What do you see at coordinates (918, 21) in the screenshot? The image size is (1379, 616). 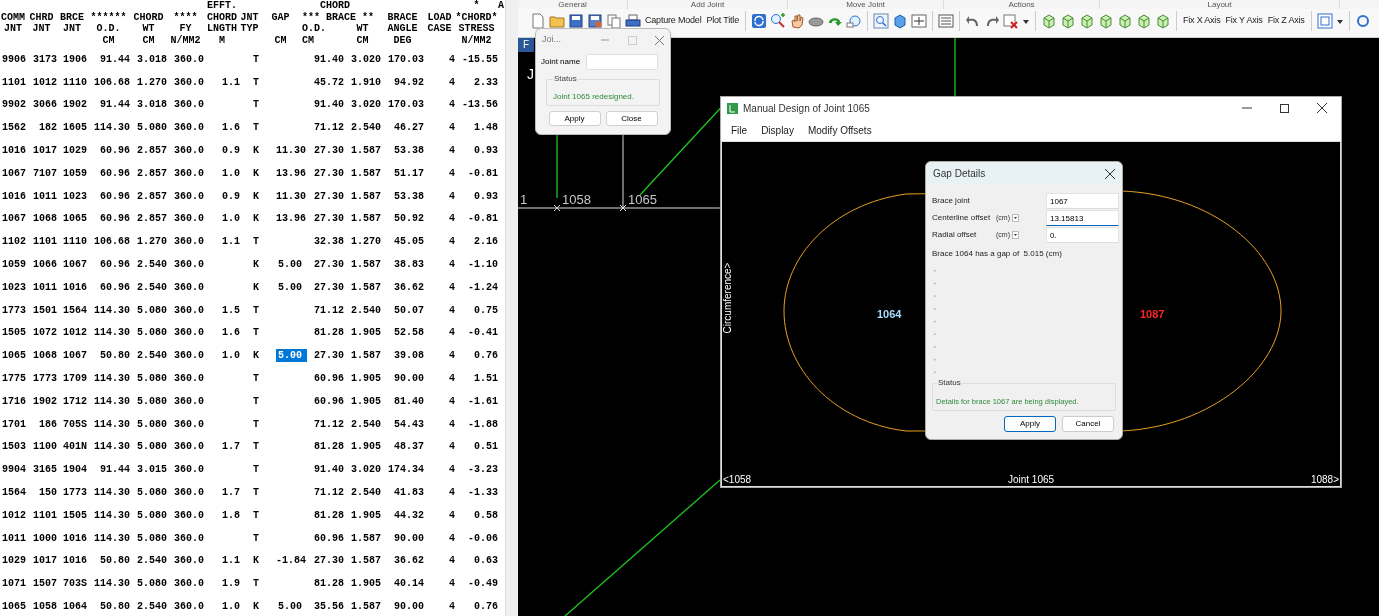 I see `fit-icon` at bounding box center [918, 21].